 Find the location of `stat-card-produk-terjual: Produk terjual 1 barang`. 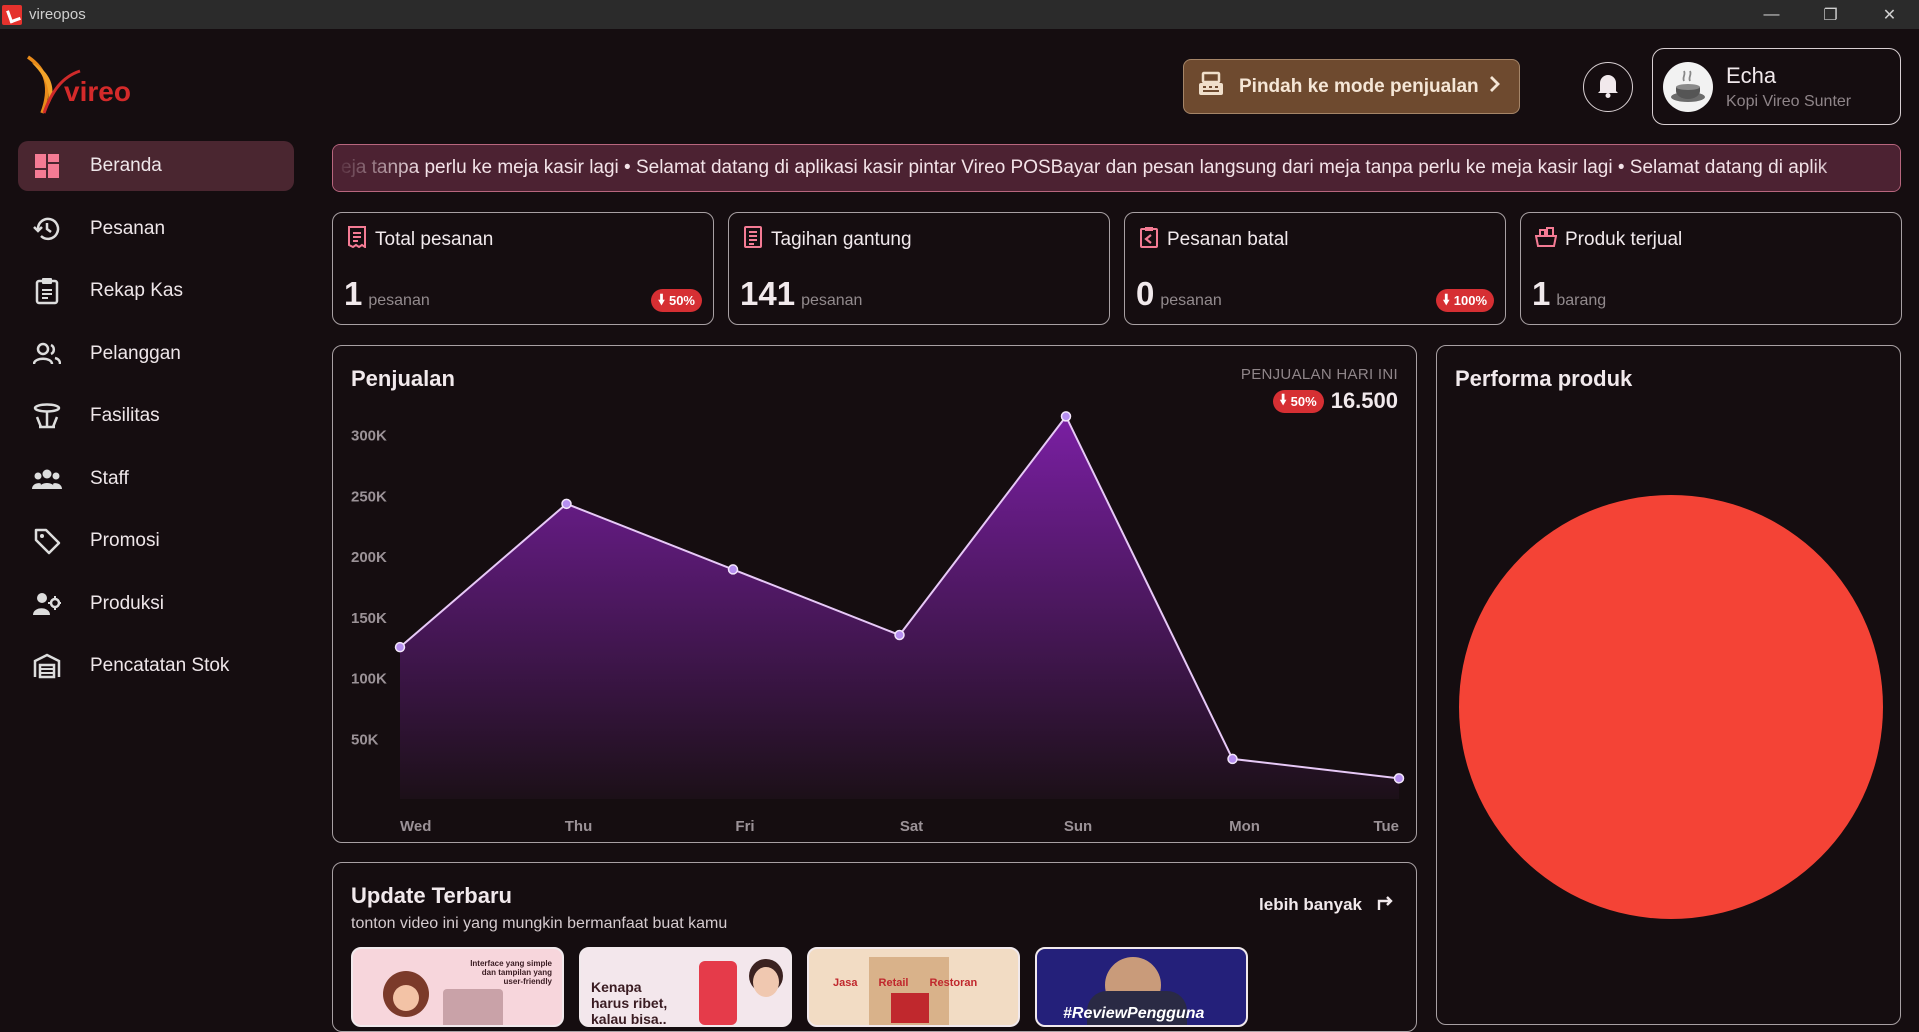

stat-card-produk-terjual: Produk terjual 1 barang is located at coordinates (1711, 268).